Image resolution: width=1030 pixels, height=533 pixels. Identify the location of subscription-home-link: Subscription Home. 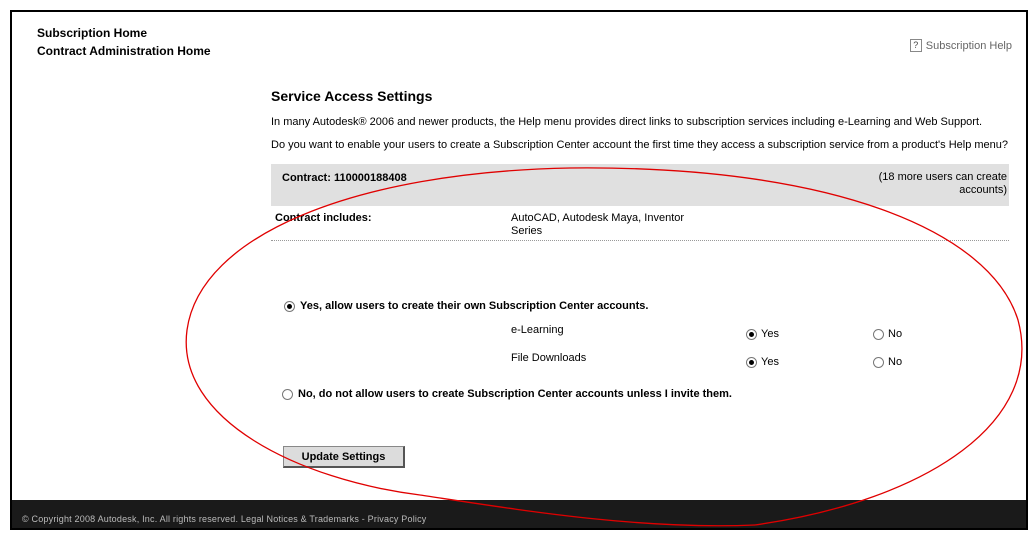
(124, 33).